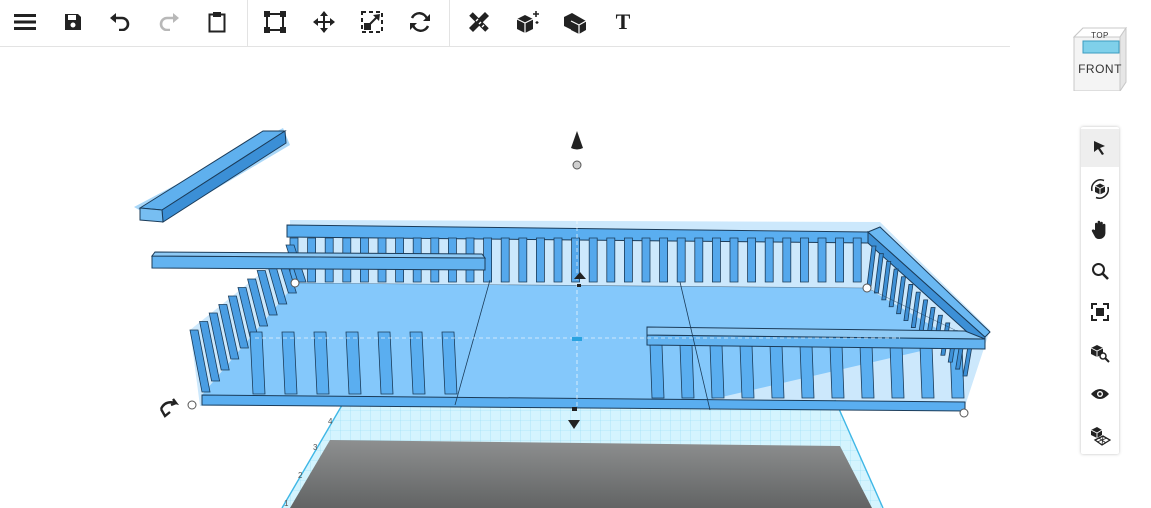 The image size is (1151, 508). I want to click on orbit-cube-icon, so click(1100, 189).